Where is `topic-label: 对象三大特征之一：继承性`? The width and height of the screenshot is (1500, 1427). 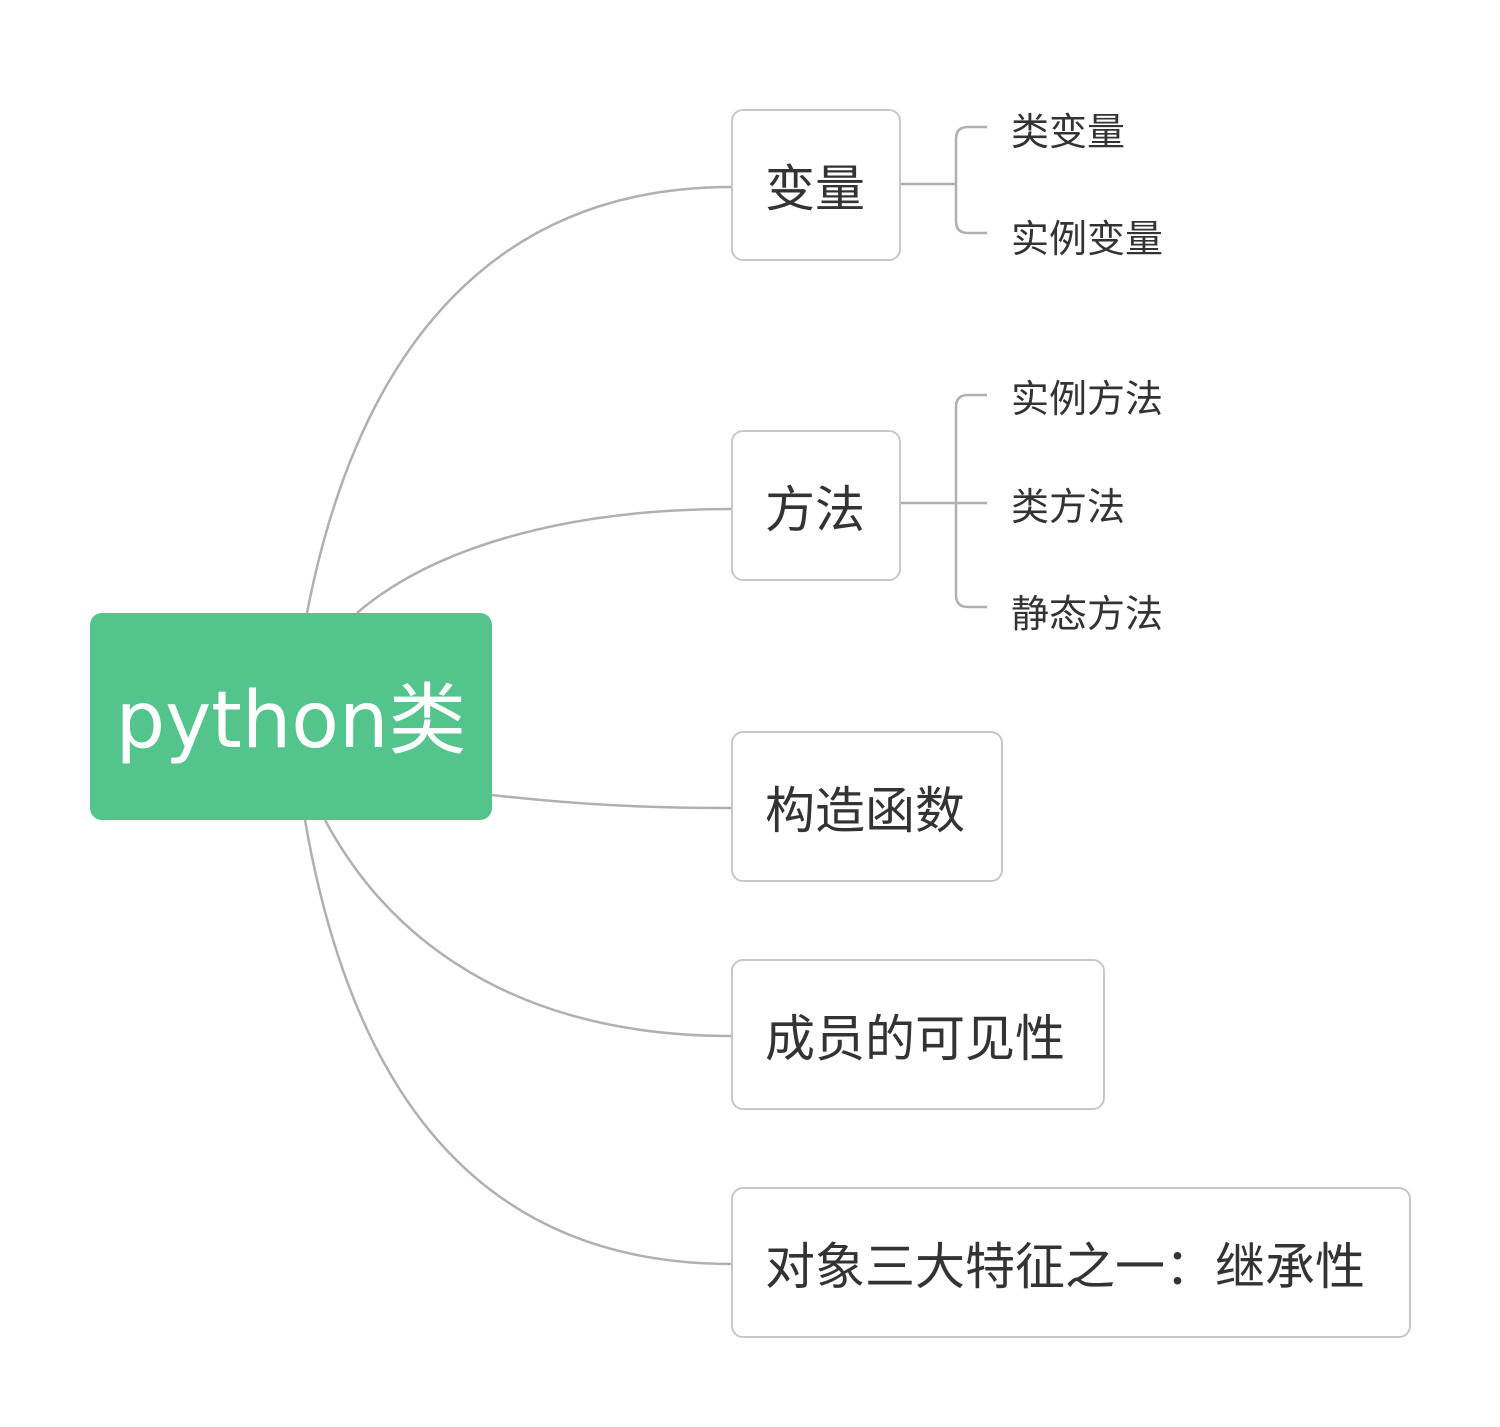 topic-label: 对象三大特征之一：继承性 is located at coordinates (1065, 1266).